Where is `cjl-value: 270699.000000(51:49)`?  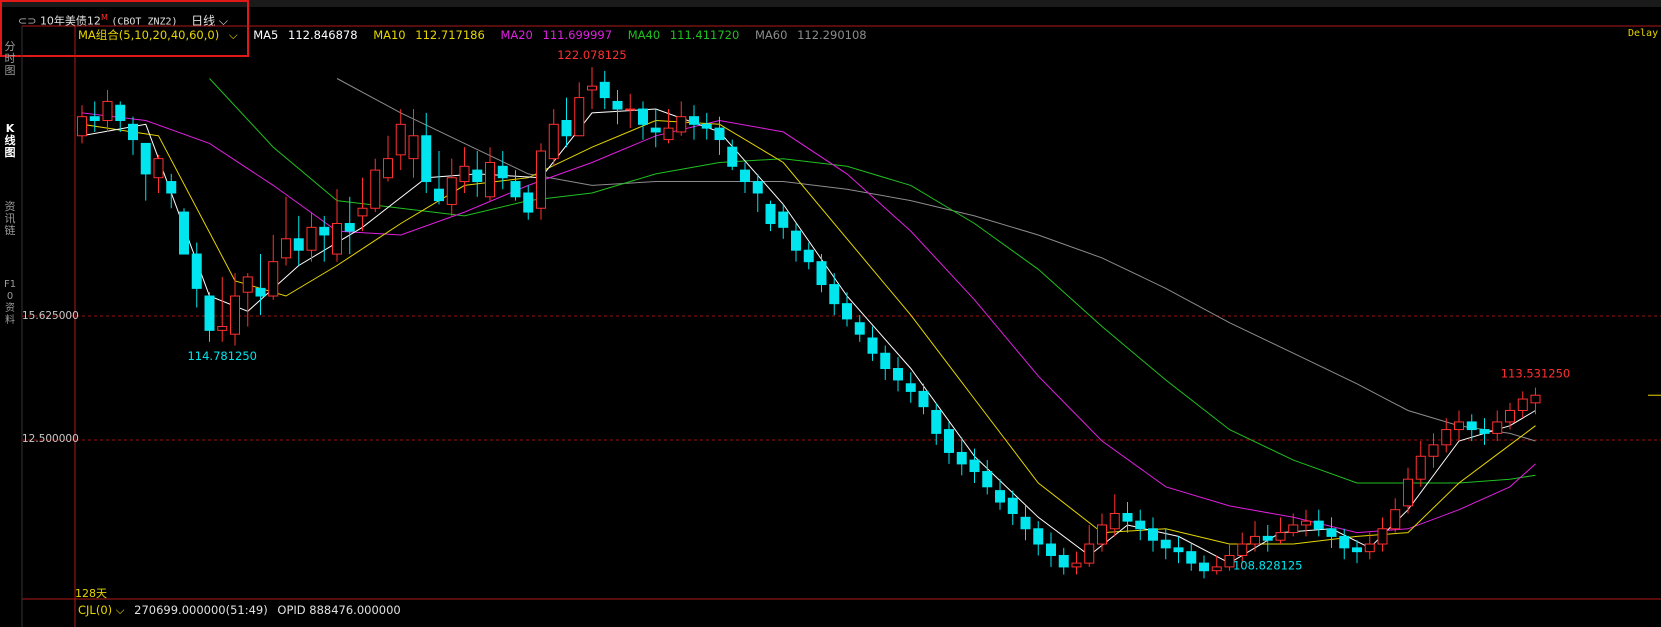 cjl-value: 270699.000000(51:49) is located at coordinates (201, 610).